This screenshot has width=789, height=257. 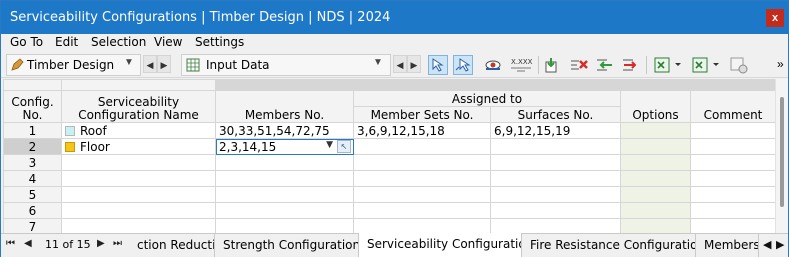 I want to click on tab-scroll-right-icon: ▶, so click(x=780, y=244).